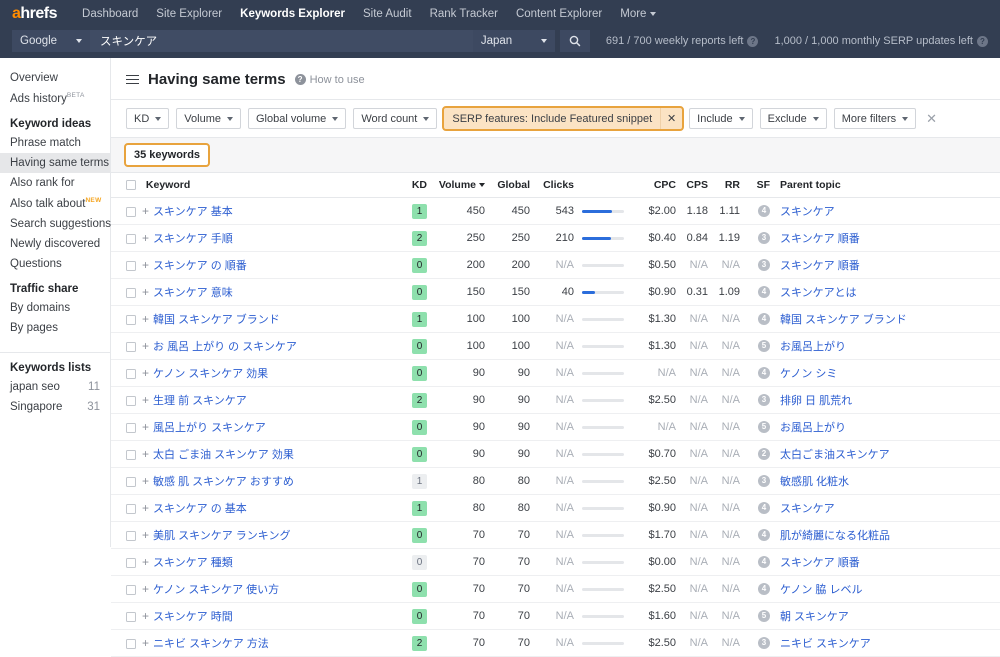  I want to click on clear-all-filters-icon: ✕, so click(931, 119).